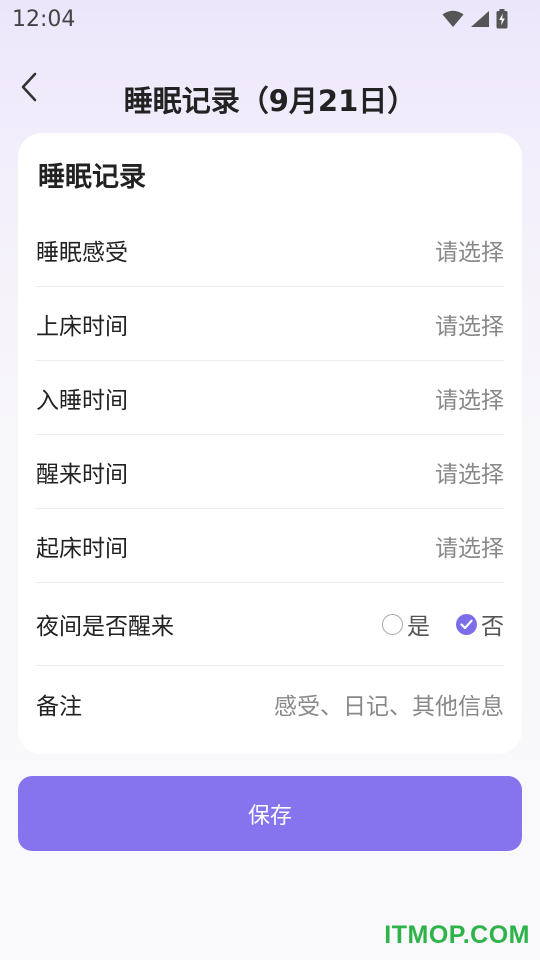 The width and height of the screenshot is (540, 960). Describe the element at coordinates (443, 624) in the screenshot. I see `night-wake-radio-group: 是 否` at that location.